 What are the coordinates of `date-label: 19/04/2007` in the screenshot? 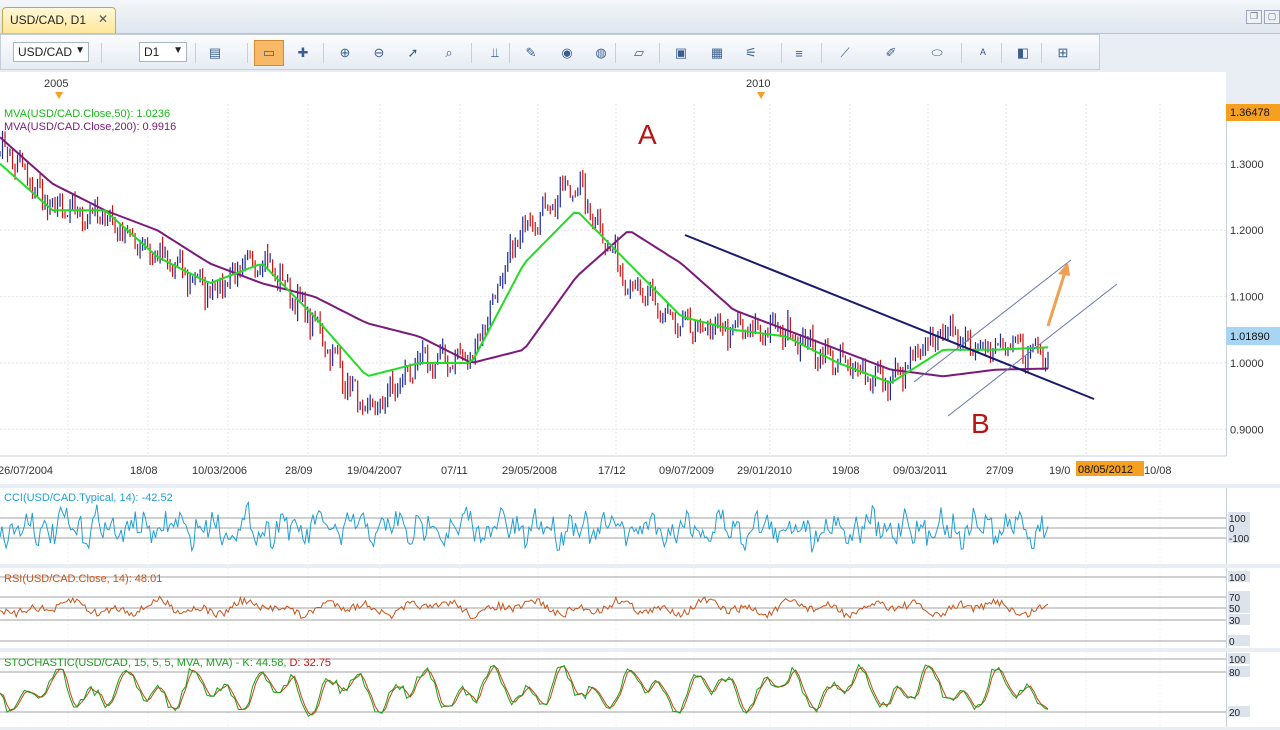 It's located at (374, 471).